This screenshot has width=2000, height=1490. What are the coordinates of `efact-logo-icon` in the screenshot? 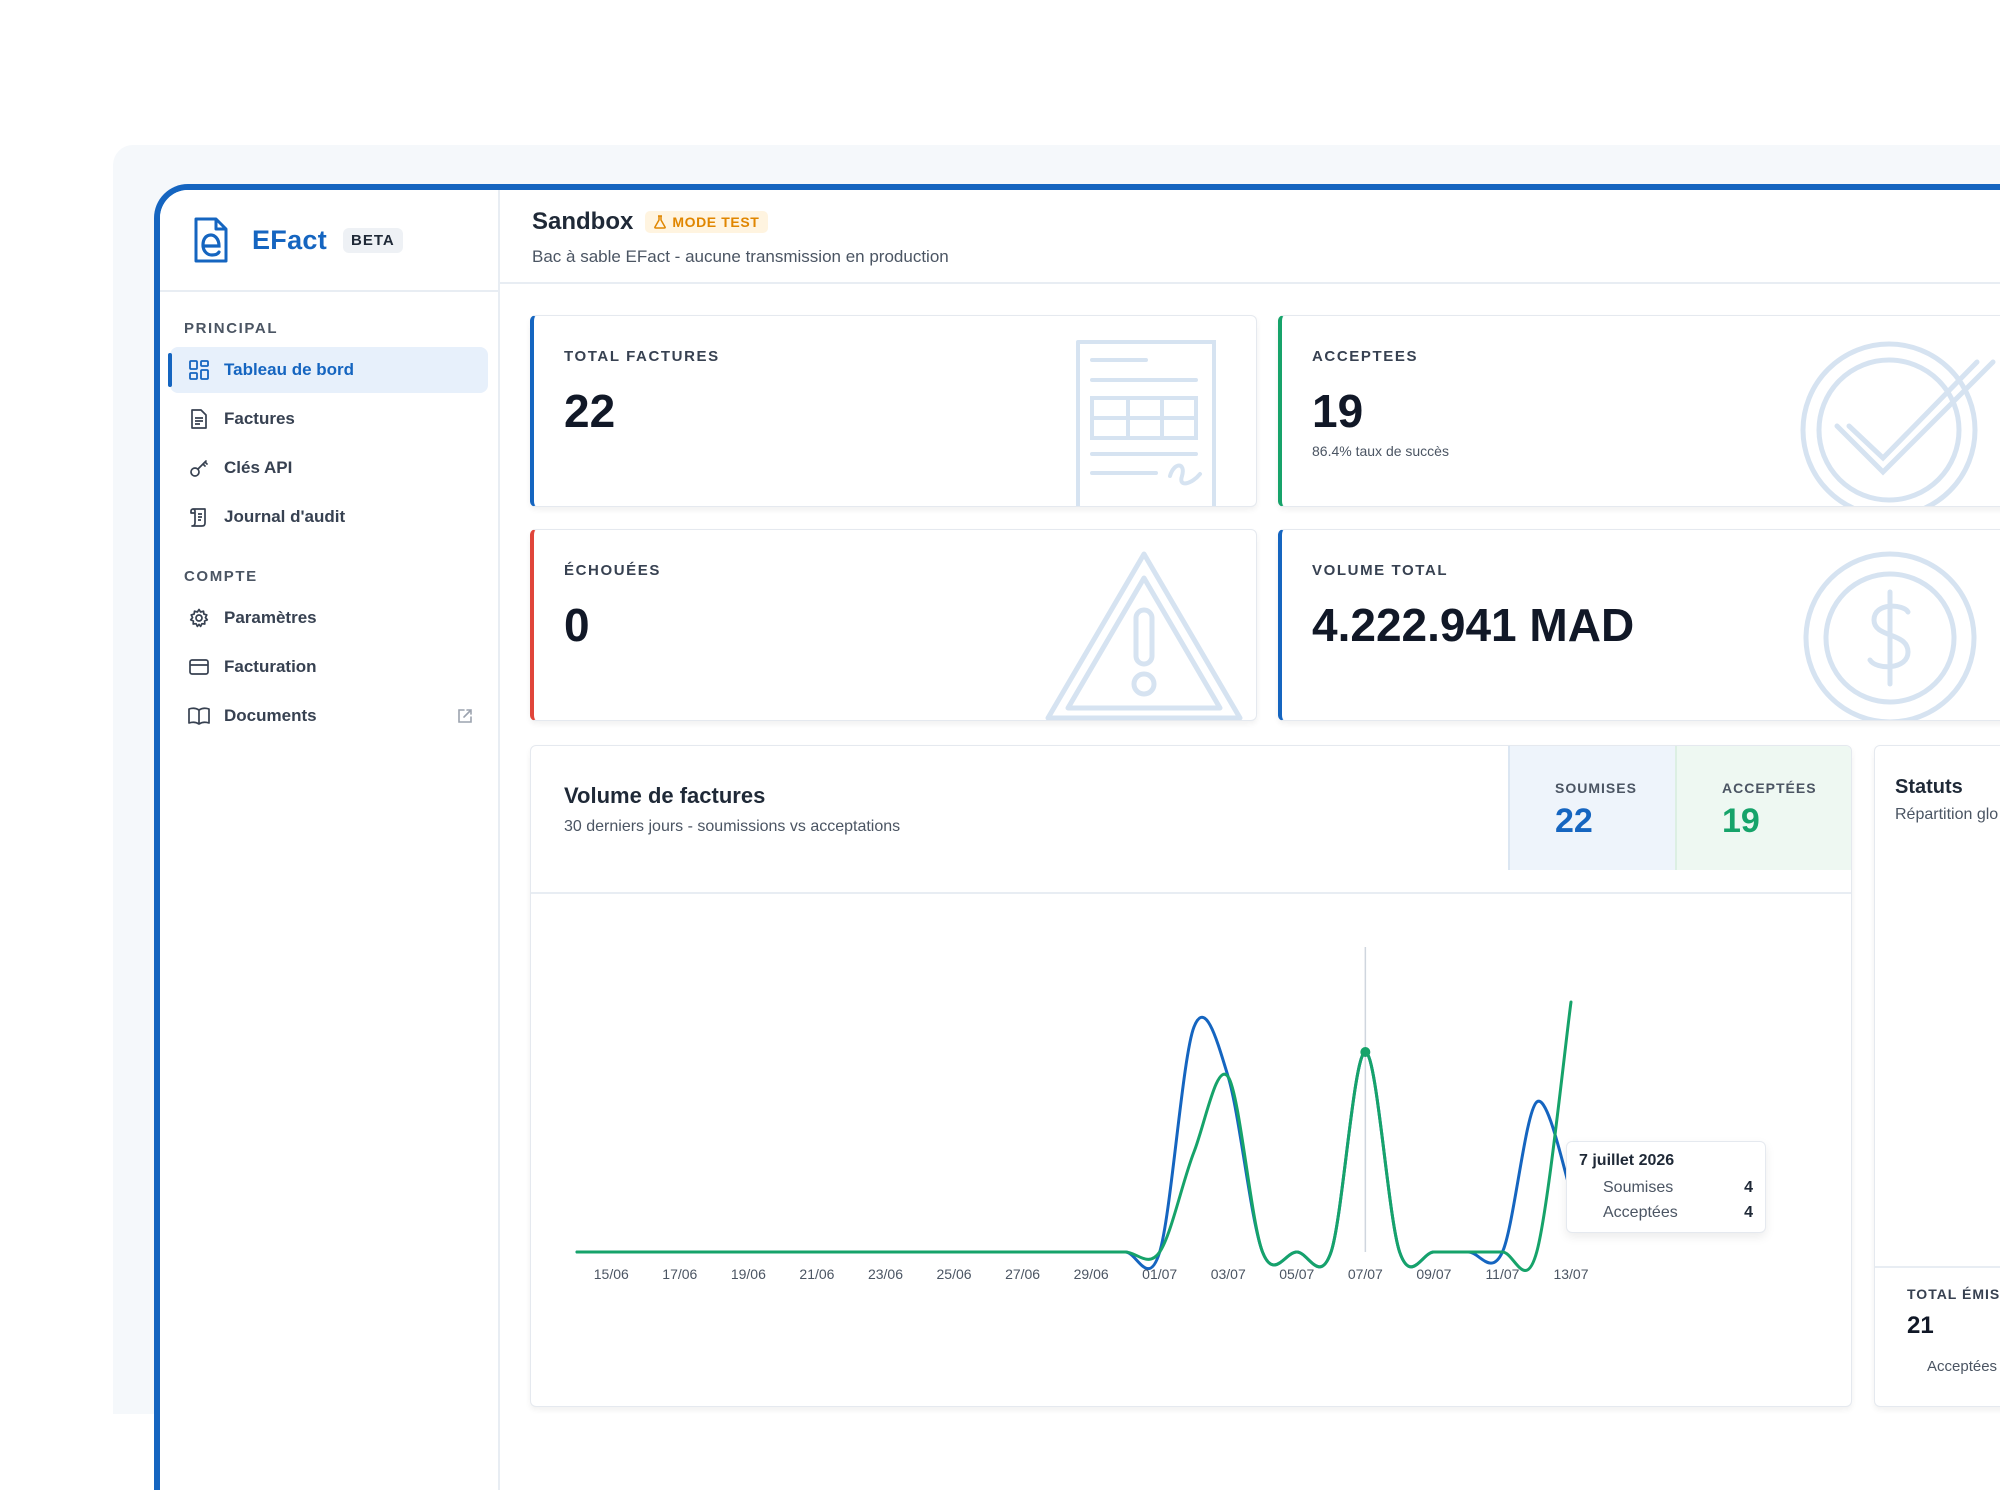 It's located at (211, 240).